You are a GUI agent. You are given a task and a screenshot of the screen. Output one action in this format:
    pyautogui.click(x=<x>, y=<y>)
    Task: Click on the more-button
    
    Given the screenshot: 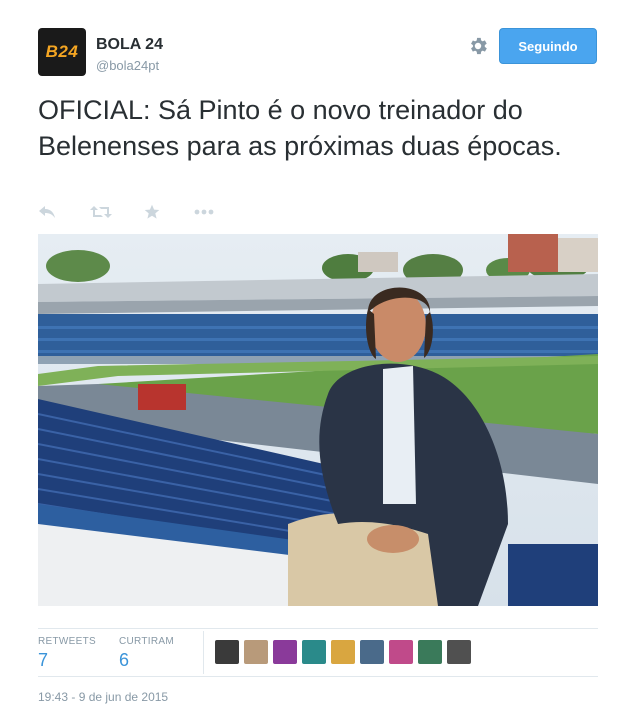 What is the action you would take?
    pyautogui.click(x=204, y=212)
    